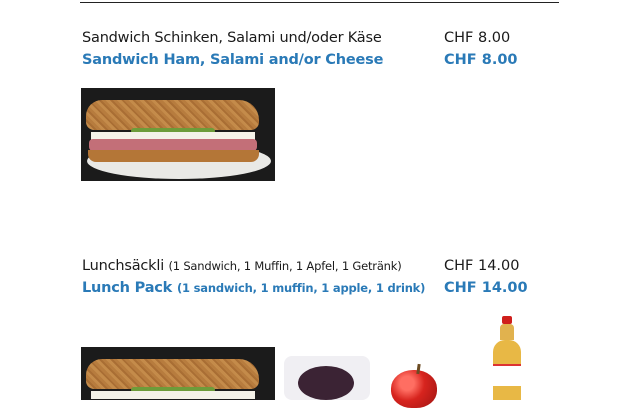  I want to click on item-2-detail-en: (1 sandwich, 1 muffin, 1 apple, 1 drink), so click(301, 288).